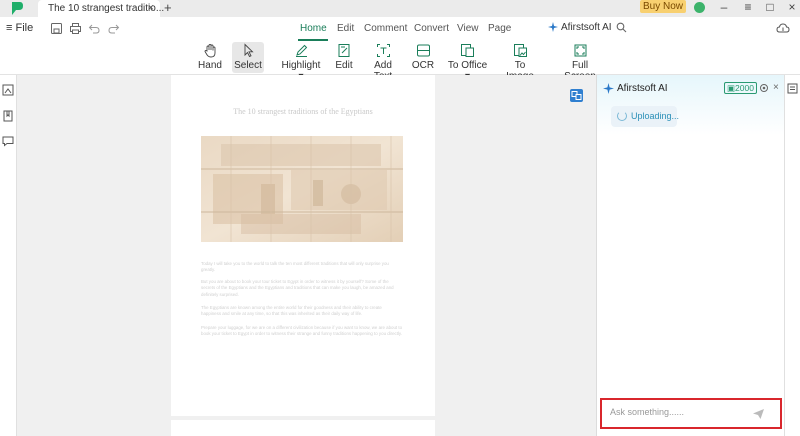 The image size is (800, 436). I want to click on edit-tool-label: Edit, so click(344, 65).